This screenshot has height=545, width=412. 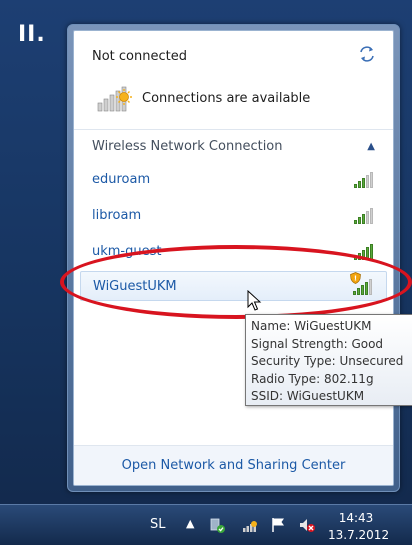 I want to click on network-sun-icon, so click(x=114, y=99).